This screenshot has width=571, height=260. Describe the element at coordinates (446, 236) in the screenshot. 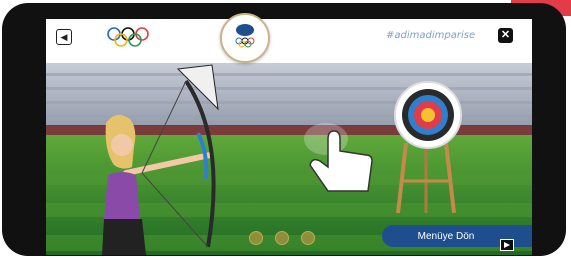

I see `menu-button-label: Menüye Dön` at that location.